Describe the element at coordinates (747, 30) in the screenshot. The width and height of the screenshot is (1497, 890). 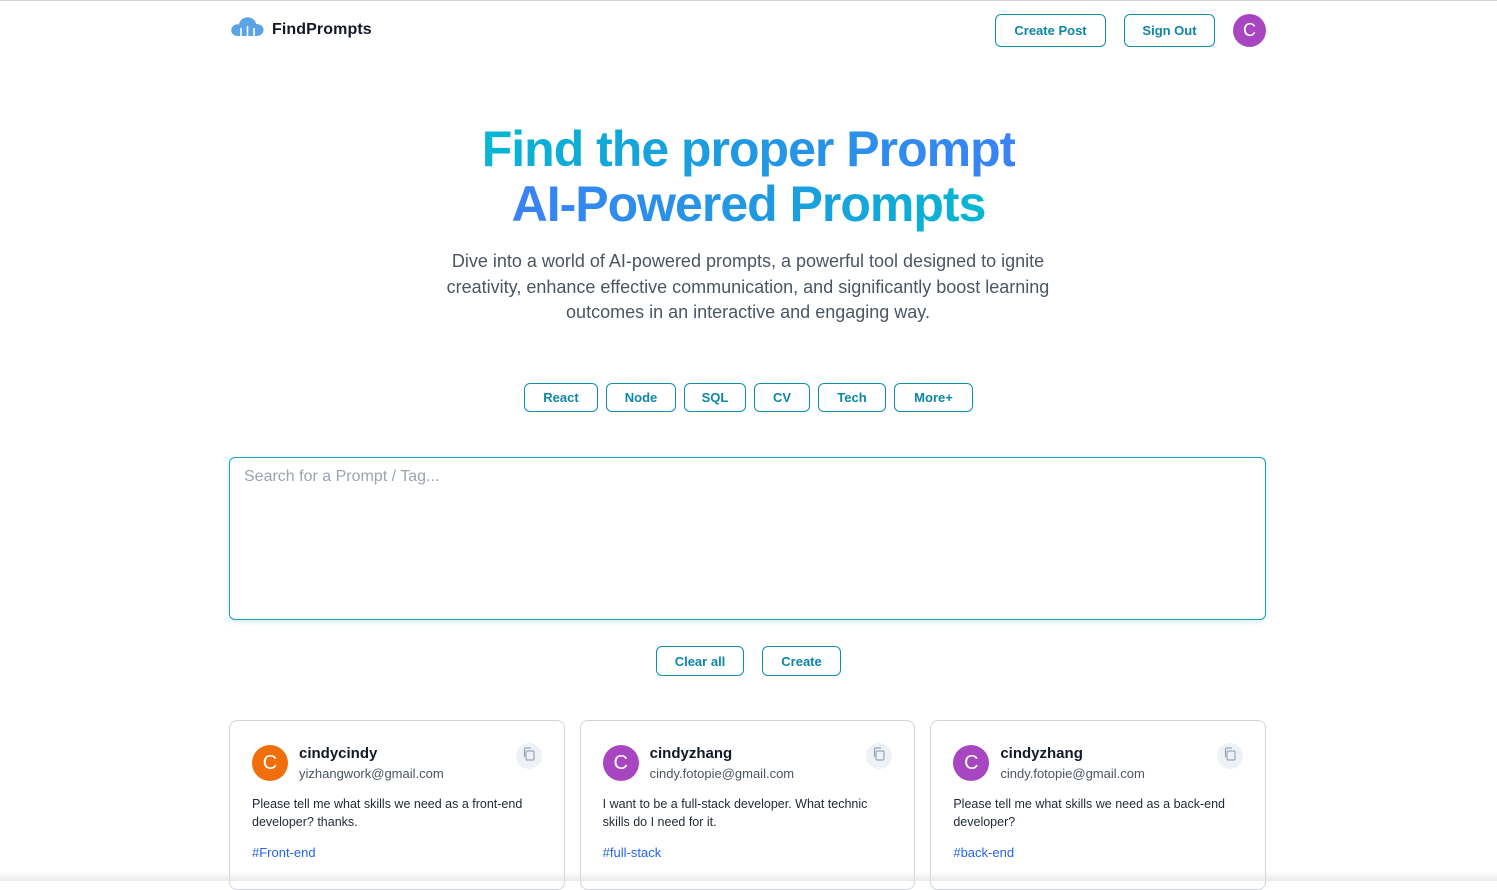
I see `navbar: FindPrompts Create Post Sign Out C` at that location.